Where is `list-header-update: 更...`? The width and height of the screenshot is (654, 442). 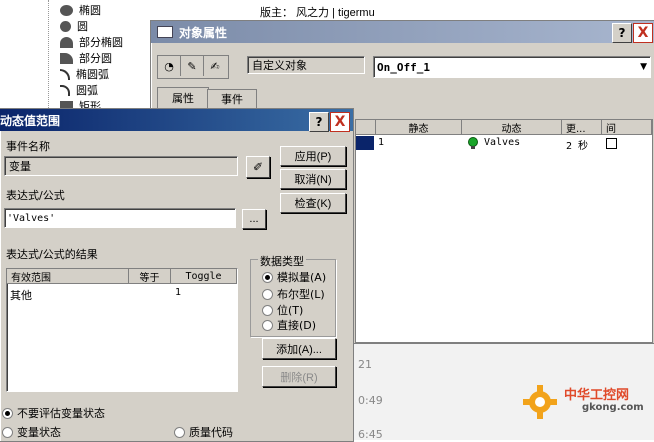 list-header-update: 更... is located at coordinates (582, 127).